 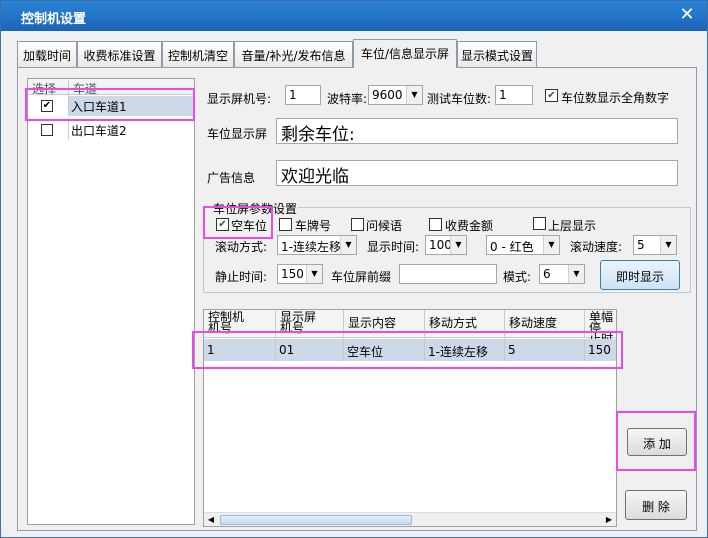 What do you see at coordinates (384, 324) in the screenshot?
I see `column-header: 显示内容` at bounding box center [384, 324].